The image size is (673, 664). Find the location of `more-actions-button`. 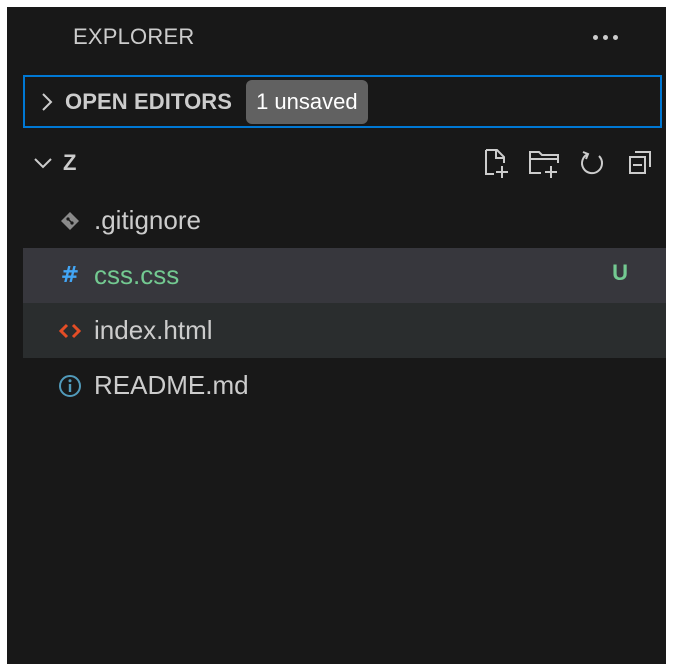

more-actions-button is located at coordinates (605, 37).